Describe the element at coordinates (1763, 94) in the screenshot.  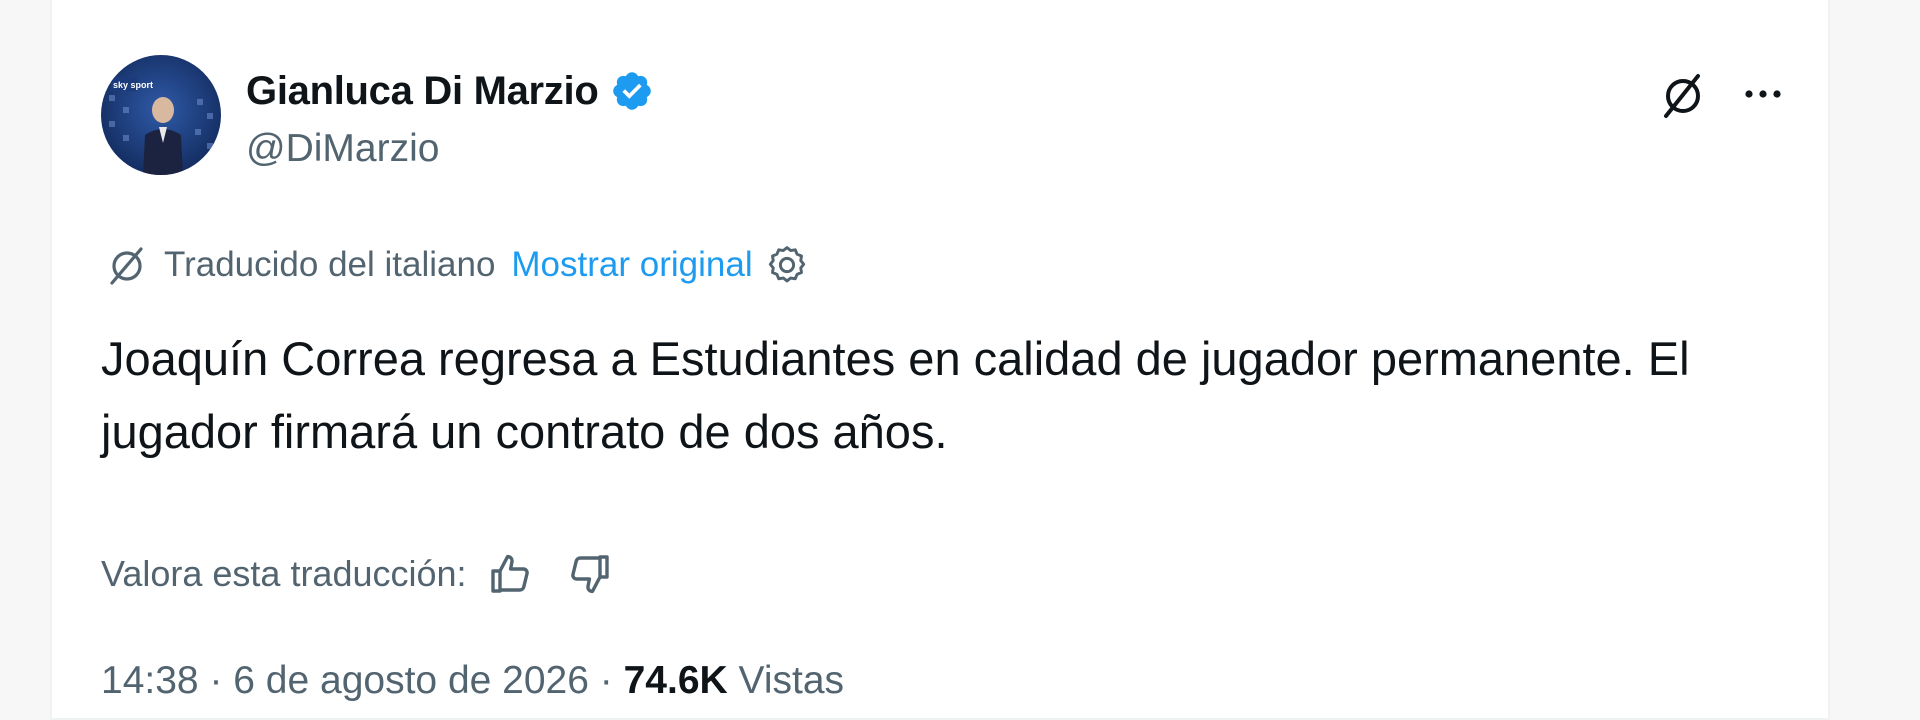
I see `more-options-icon` at that location.